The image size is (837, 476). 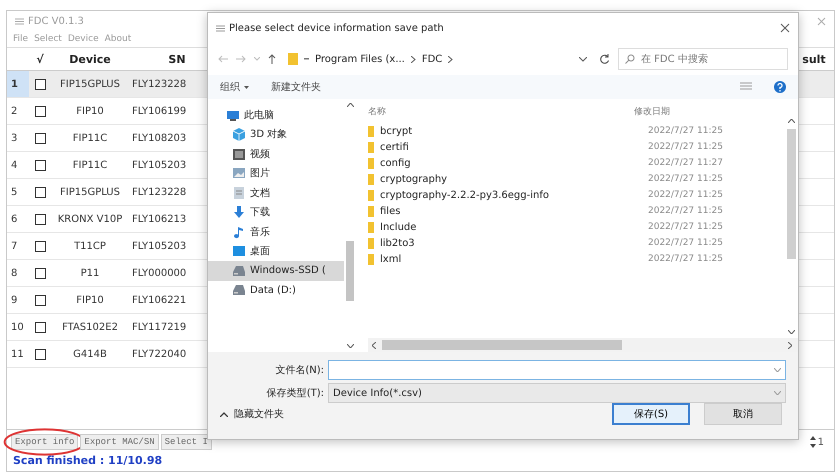 What do you see at coordinates (432, 59) in the screenshot?
I see `breadcrumb: FDC` at bounding box center [432, 59].